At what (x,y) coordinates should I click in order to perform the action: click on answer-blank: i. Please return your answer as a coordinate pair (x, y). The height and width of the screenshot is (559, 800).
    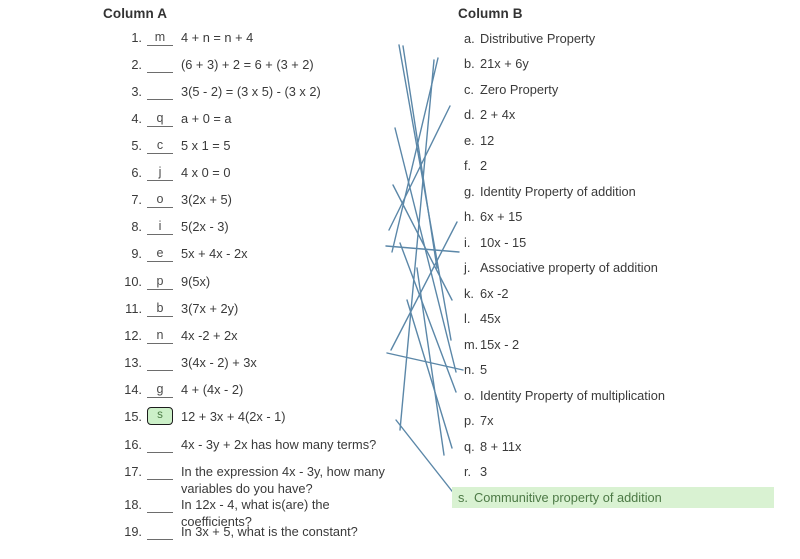
    Looking at the image, I should click on (160, 226).